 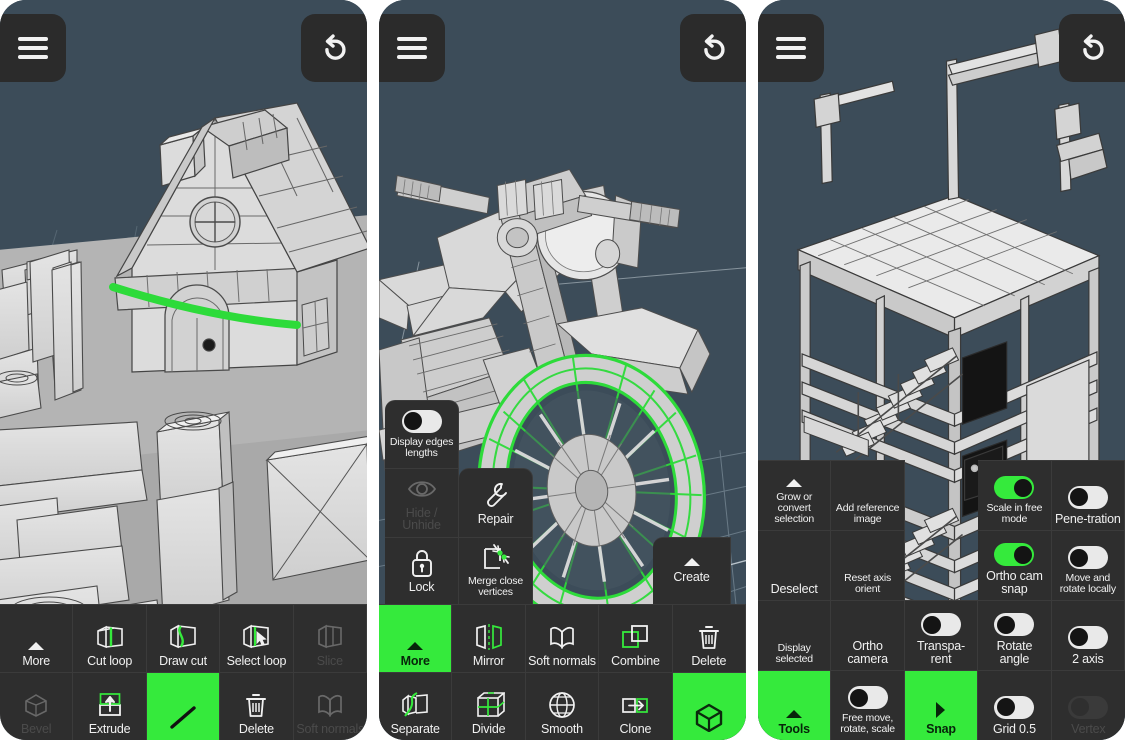 What do you see at coordinates (416, 706) in the screenshot?
I see `separate: Separate` at bounding box center [416, 706].